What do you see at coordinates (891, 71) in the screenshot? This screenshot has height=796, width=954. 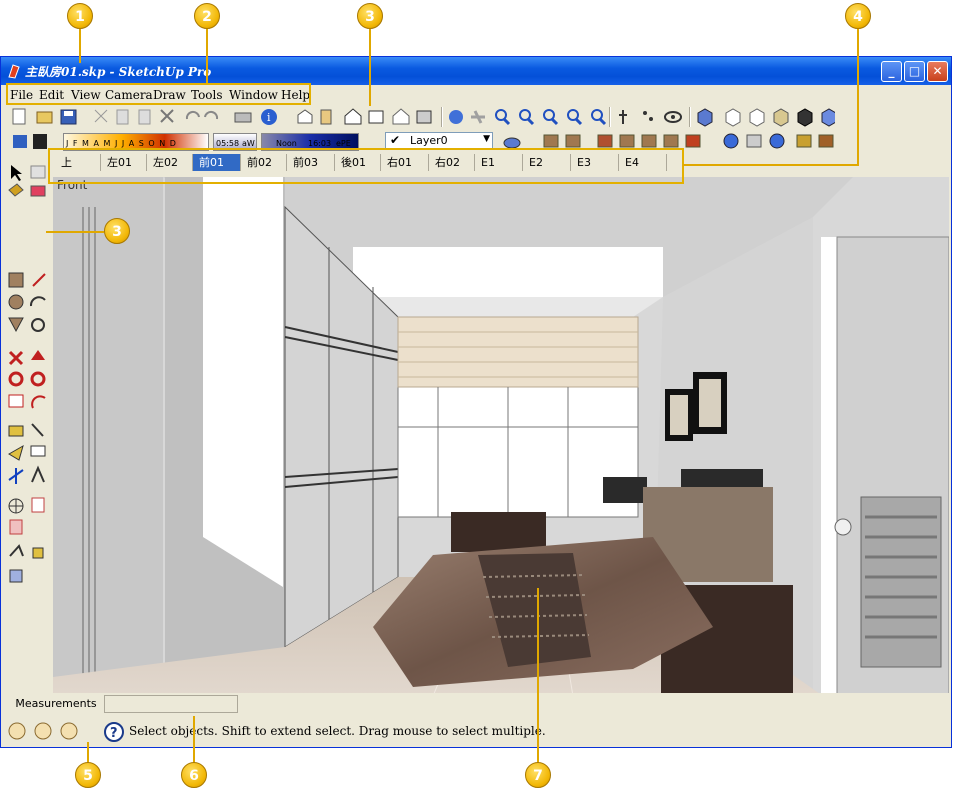 I see `minimize-button: _` at bounding box center [891, 71].